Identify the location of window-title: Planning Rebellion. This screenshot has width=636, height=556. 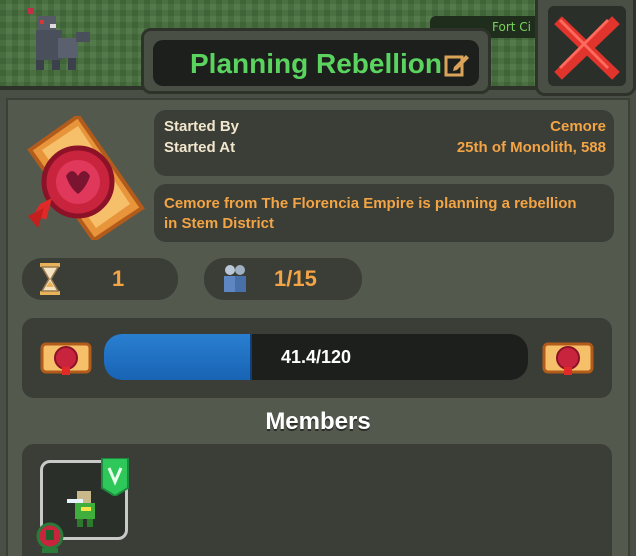
(316, 63).